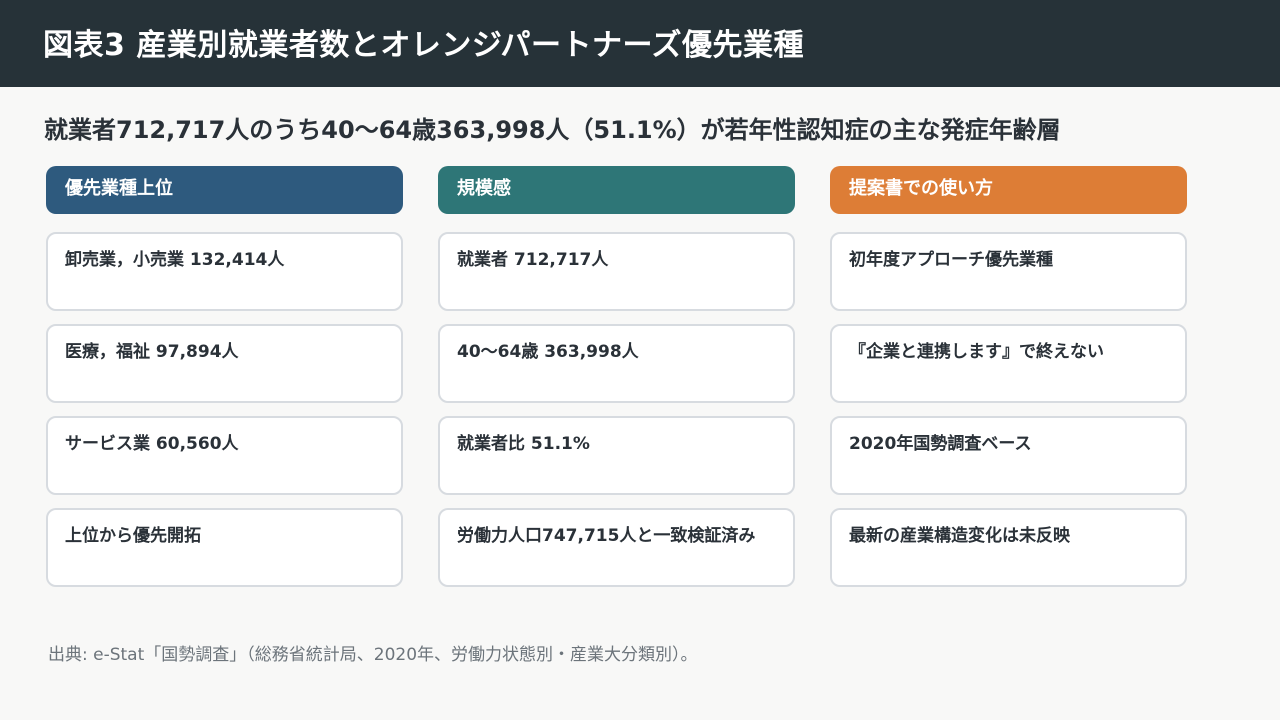  I want to click on card-priority-3: サービス業 60,560人, so click(224, 455).